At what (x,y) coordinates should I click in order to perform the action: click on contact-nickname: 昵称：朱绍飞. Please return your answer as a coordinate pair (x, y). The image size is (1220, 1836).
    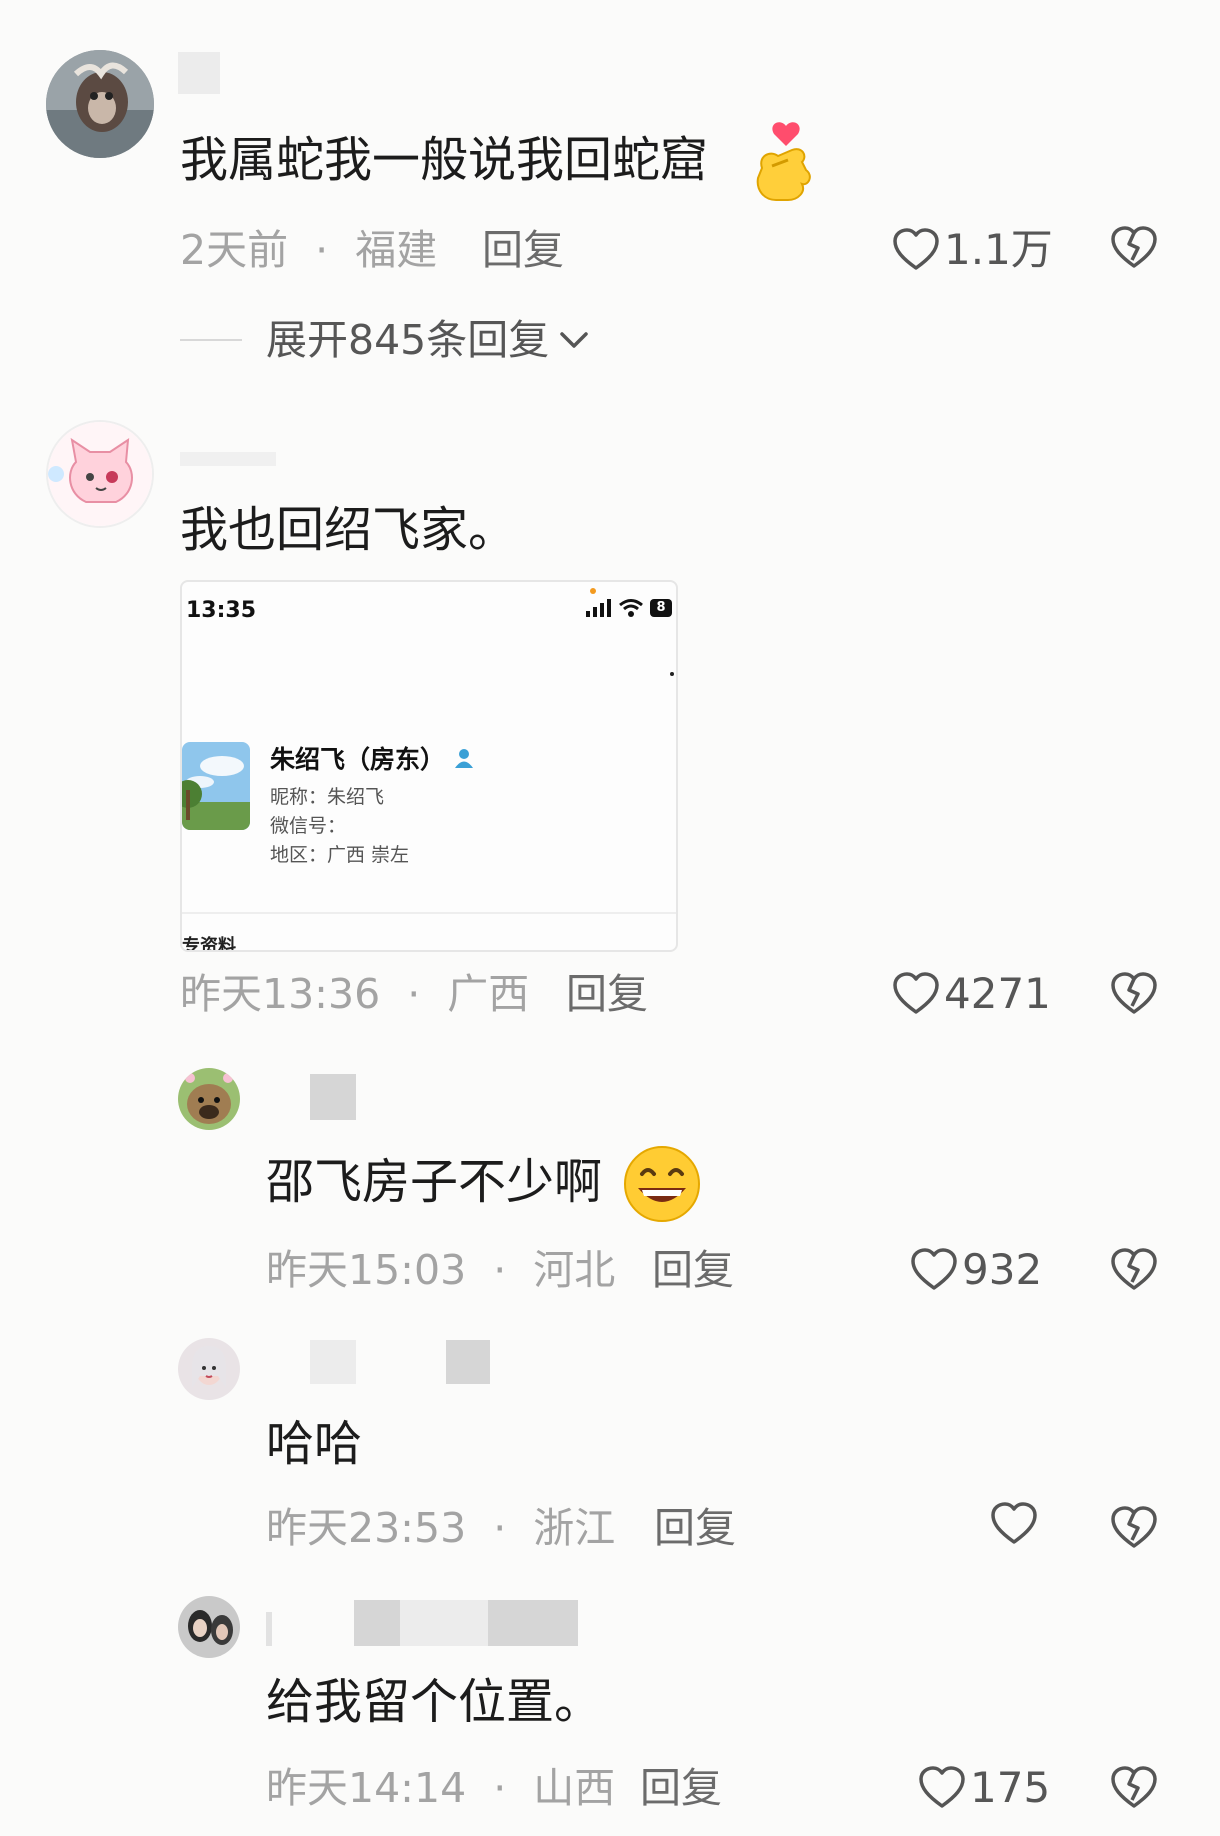
    Looking at the image, I should click on (327, 797).